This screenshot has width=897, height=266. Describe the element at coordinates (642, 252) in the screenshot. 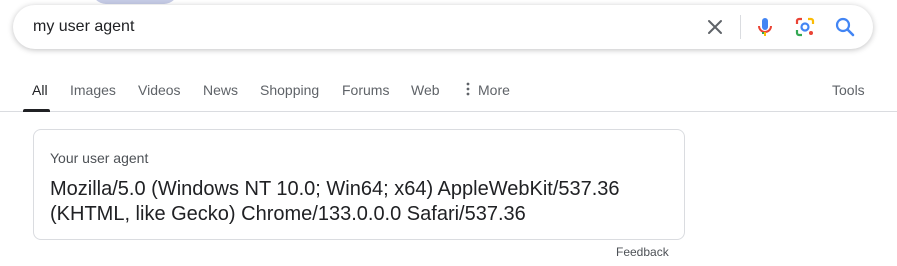

I see `feedback-link: Feedback` at that location.